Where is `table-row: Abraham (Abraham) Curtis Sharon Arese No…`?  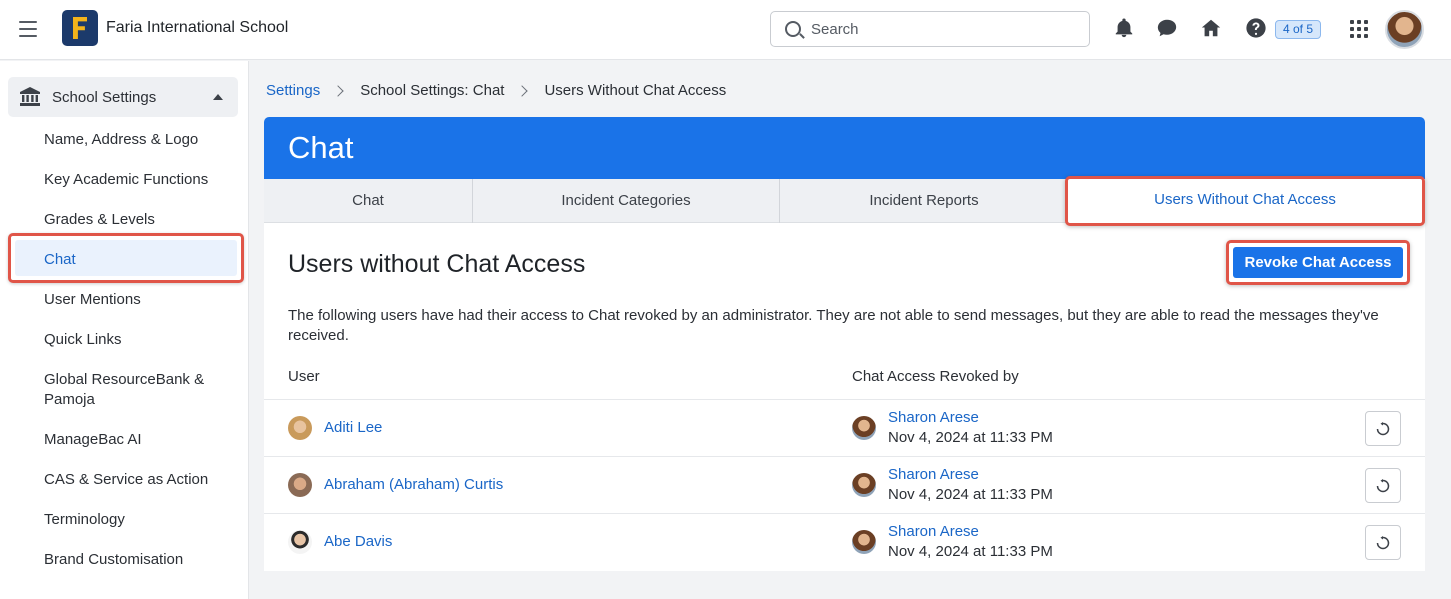 table-row: Abraham (Abraham) Curtis Sharon Arese No… is located at coordinates (844, 484).